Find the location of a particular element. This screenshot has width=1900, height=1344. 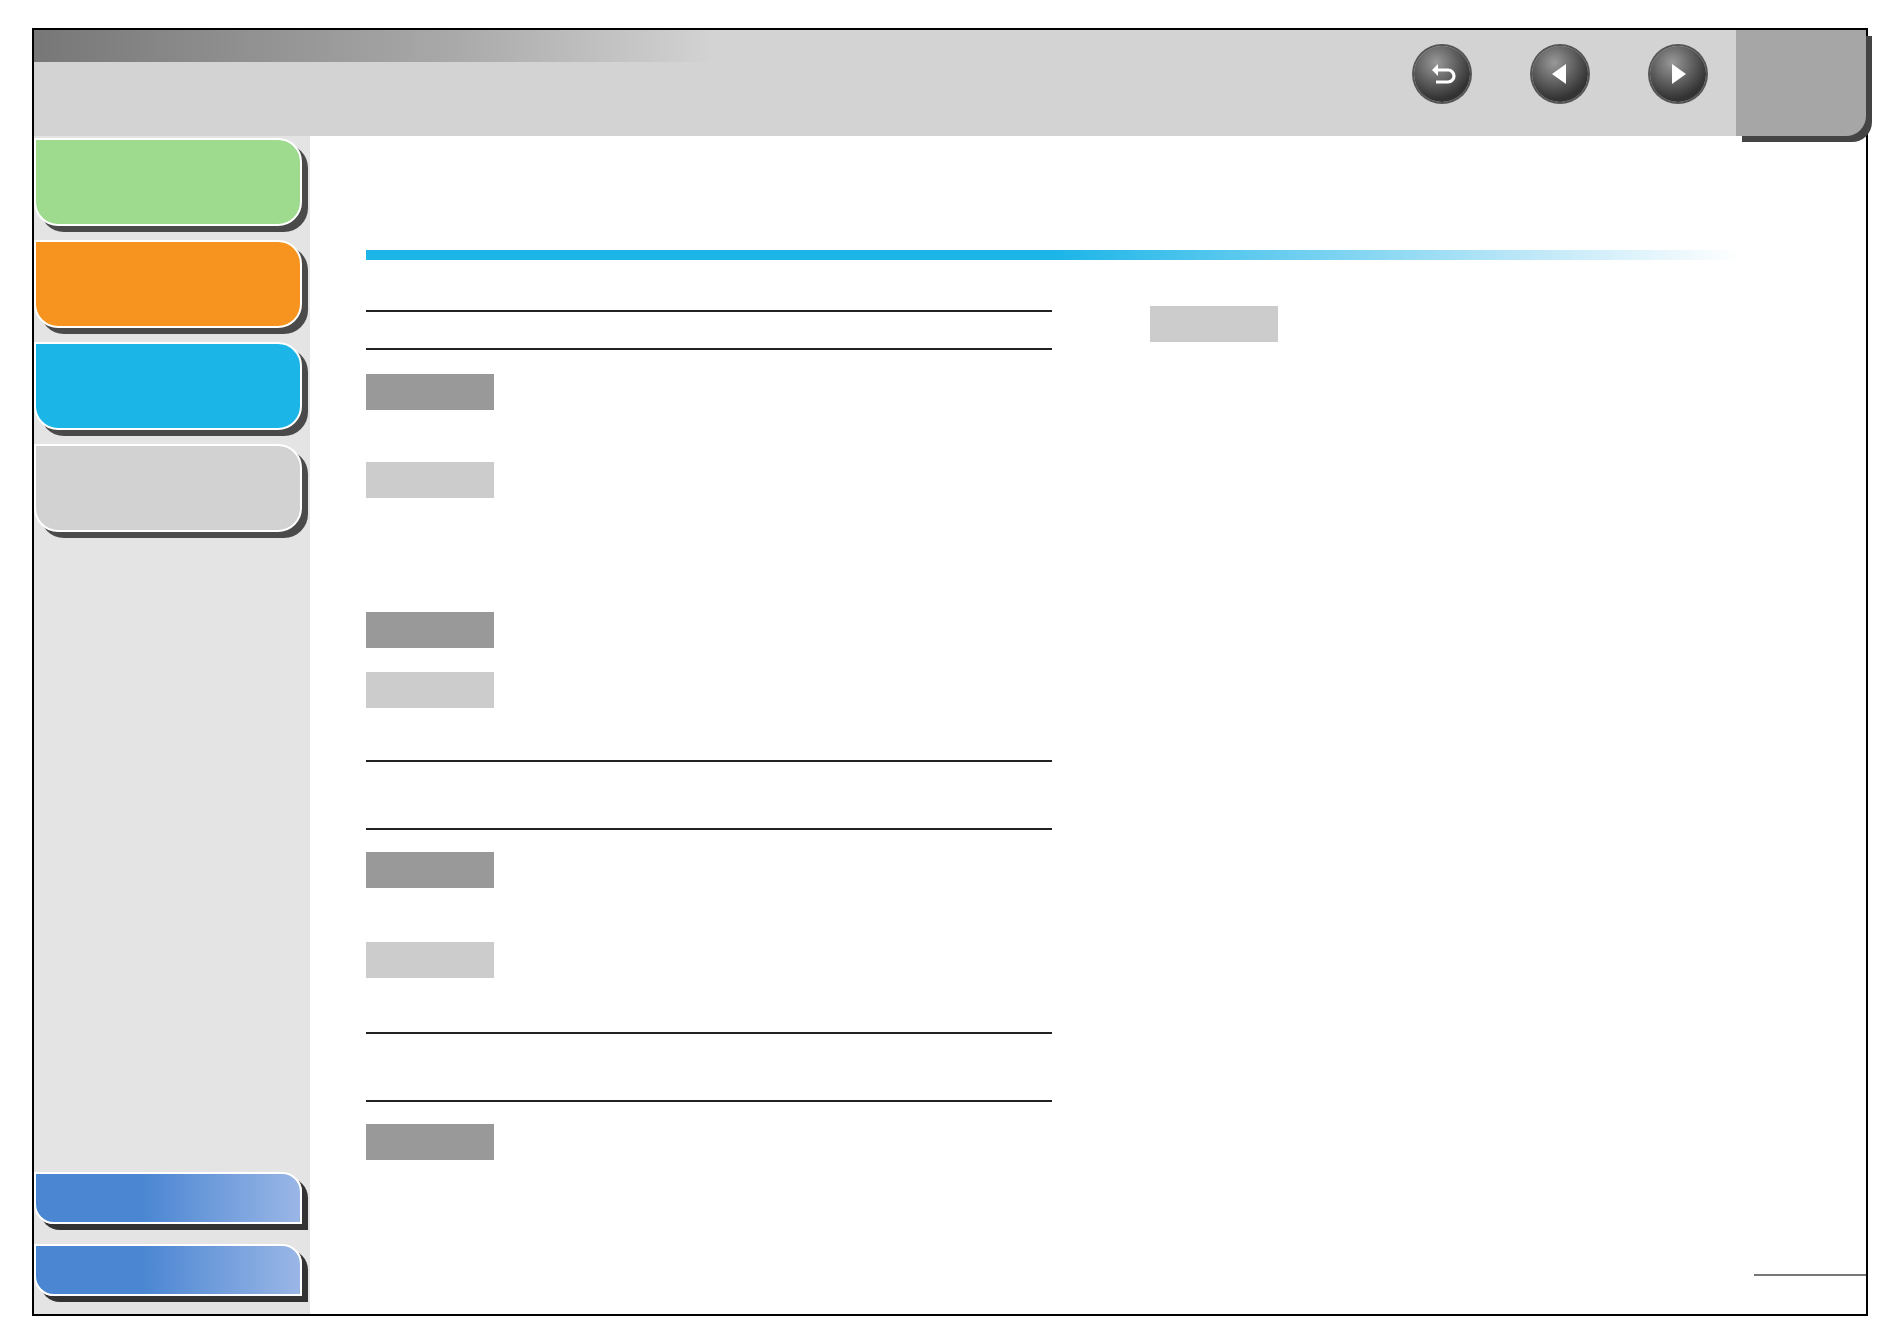

back-icon is located at coordinates (1560, 74).